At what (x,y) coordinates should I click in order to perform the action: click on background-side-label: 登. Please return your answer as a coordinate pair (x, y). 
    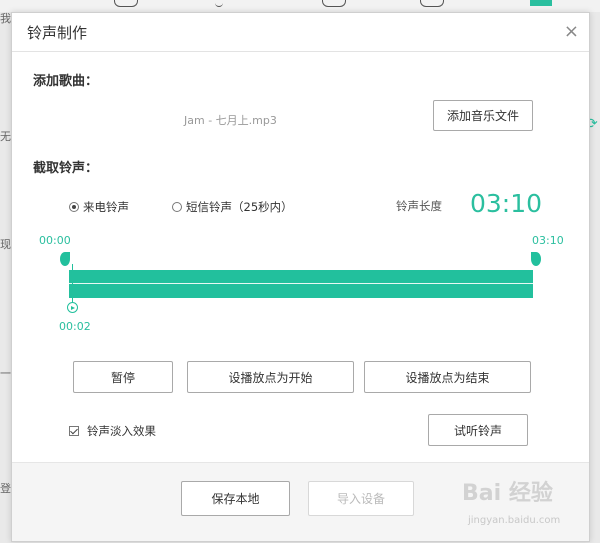
    Looking at the image, I should click on (5, 488).